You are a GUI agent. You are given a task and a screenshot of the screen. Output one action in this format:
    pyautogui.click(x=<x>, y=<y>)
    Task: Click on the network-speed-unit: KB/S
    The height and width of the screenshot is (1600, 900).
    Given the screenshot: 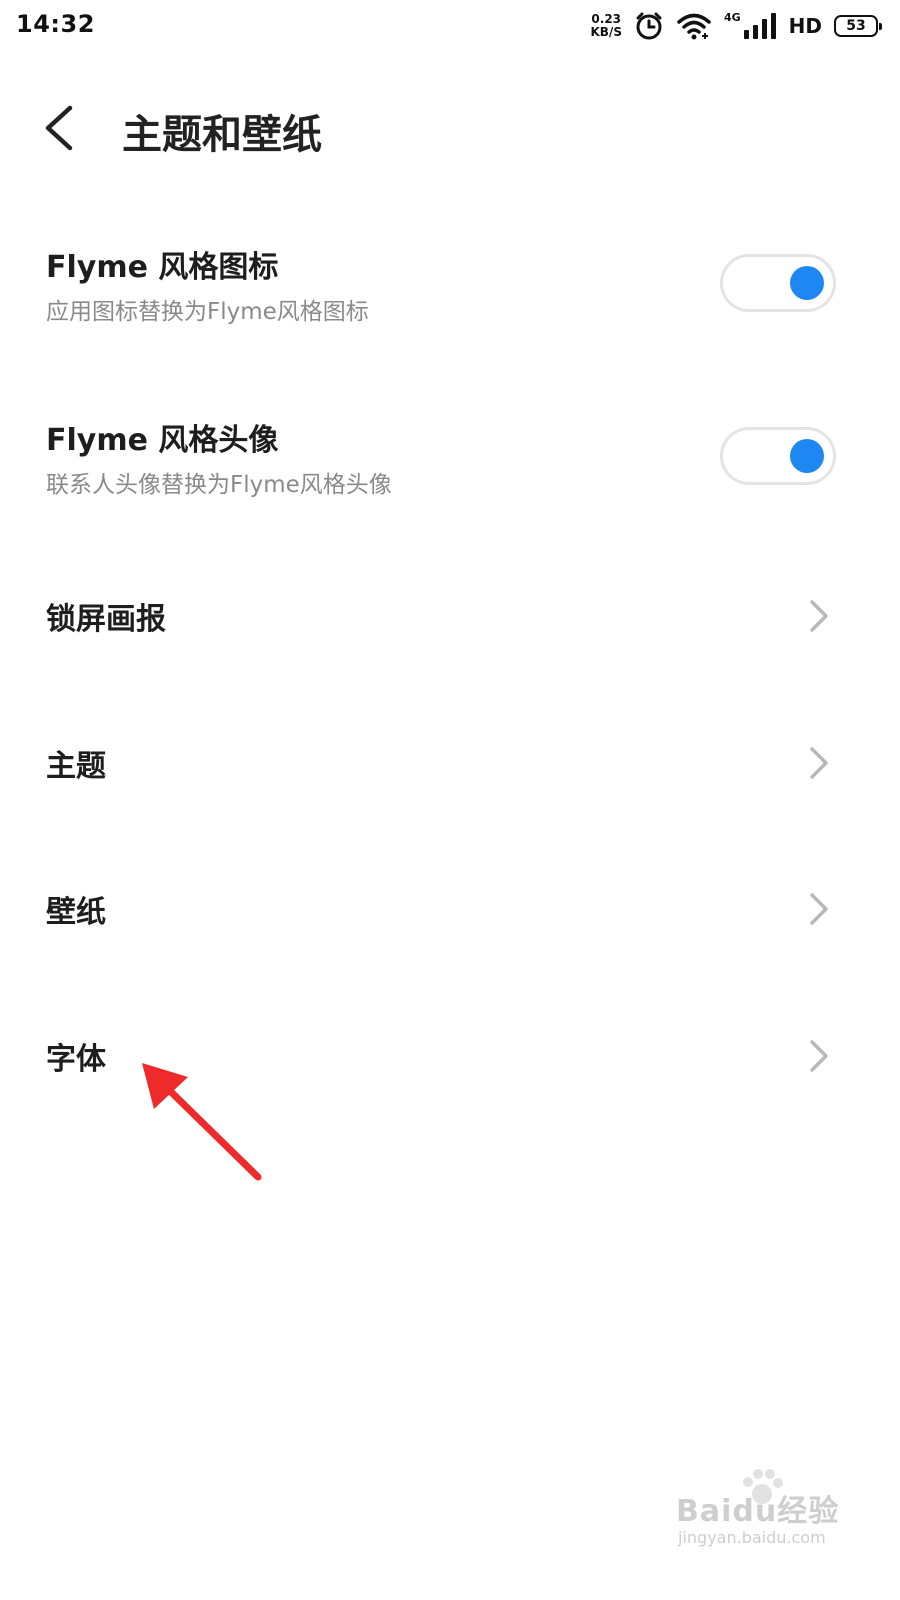 What is the action you would take?
    pyautogui.click(x=606, y=32)
    